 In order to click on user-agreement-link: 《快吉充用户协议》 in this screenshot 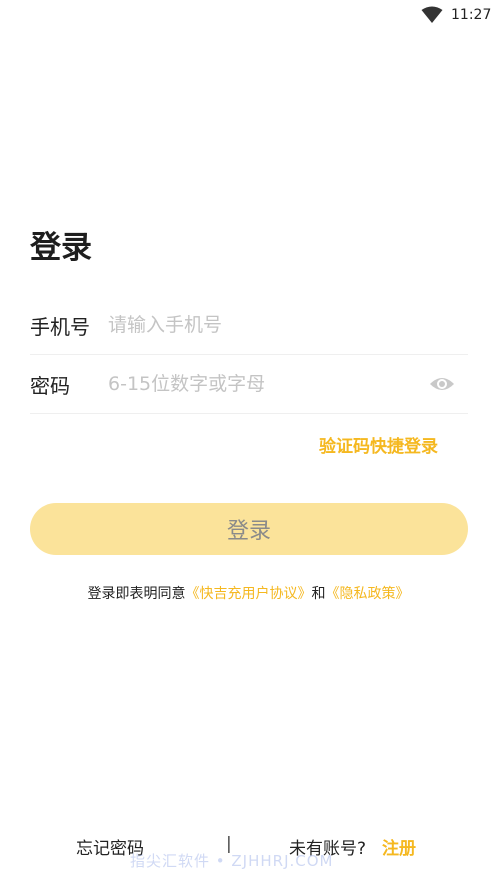, I will do `click(249, 594)`.